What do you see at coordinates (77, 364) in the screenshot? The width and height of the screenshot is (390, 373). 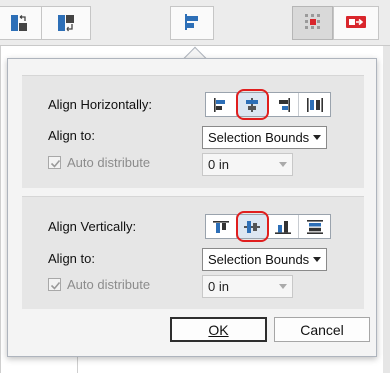 I see `background-divider` at bounding box center [77, 364].